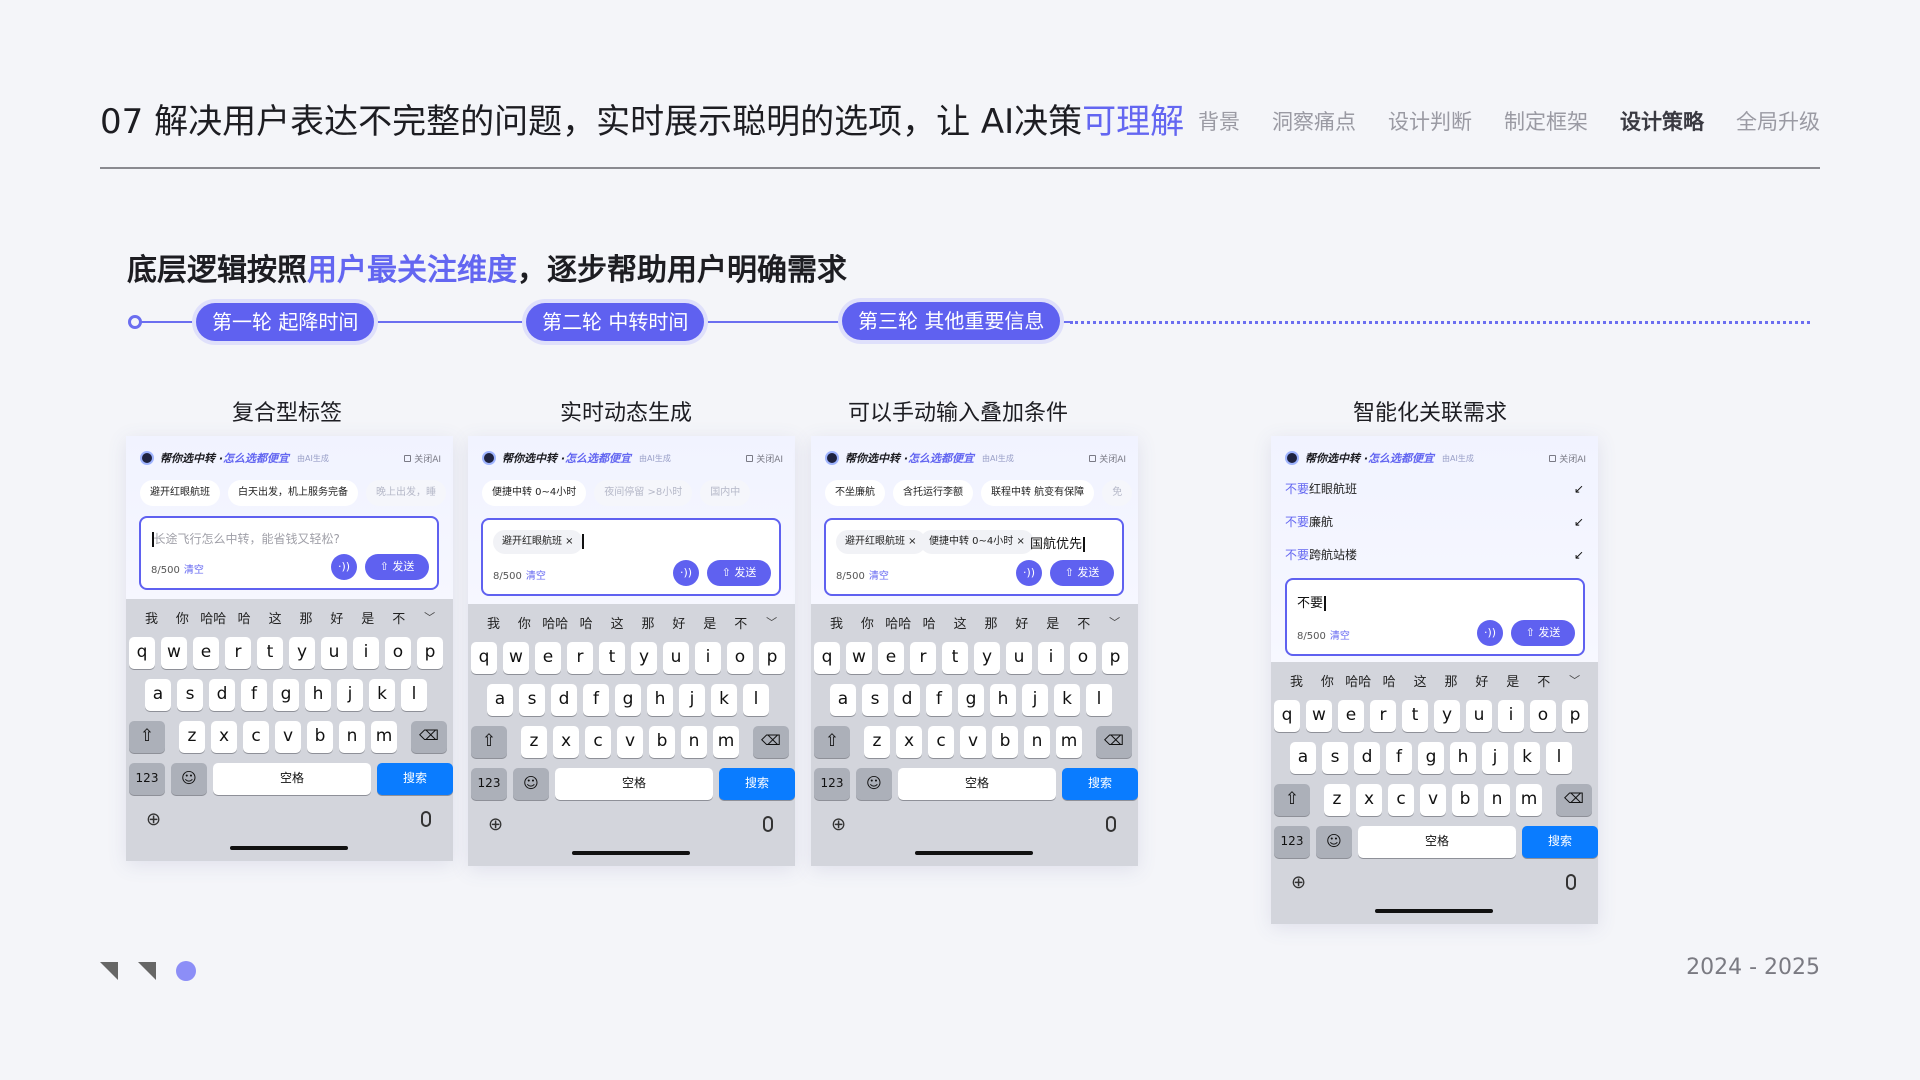 This screenshot has height=1080, width=1920. Describe the element at coordinates (1433, 800) in the screenshot. I see `key: v` at that location.